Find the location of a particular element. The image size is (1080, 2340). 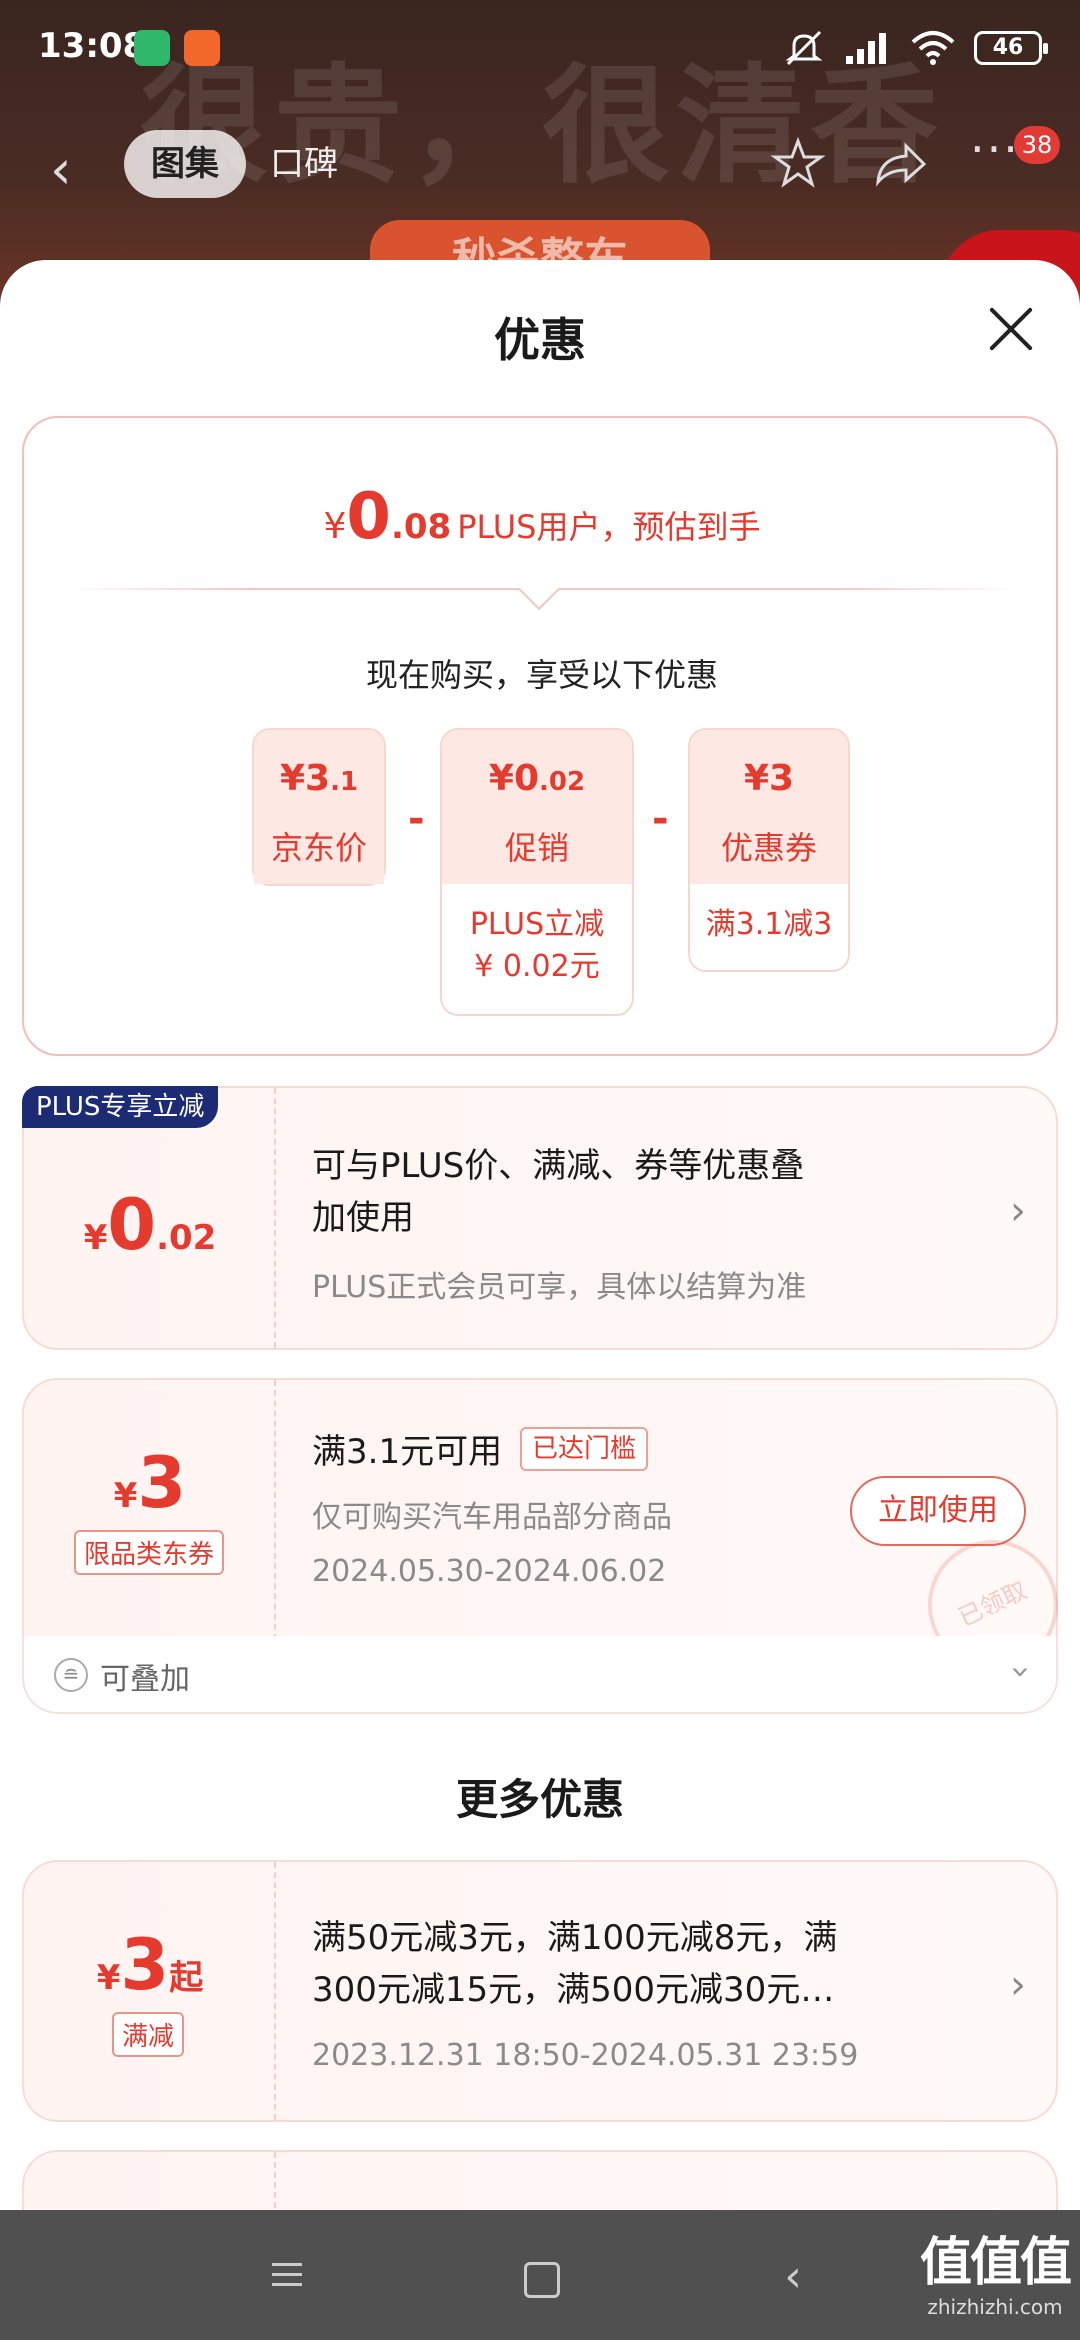

promo-value: ¥0 is located at coordinates (514, 778).